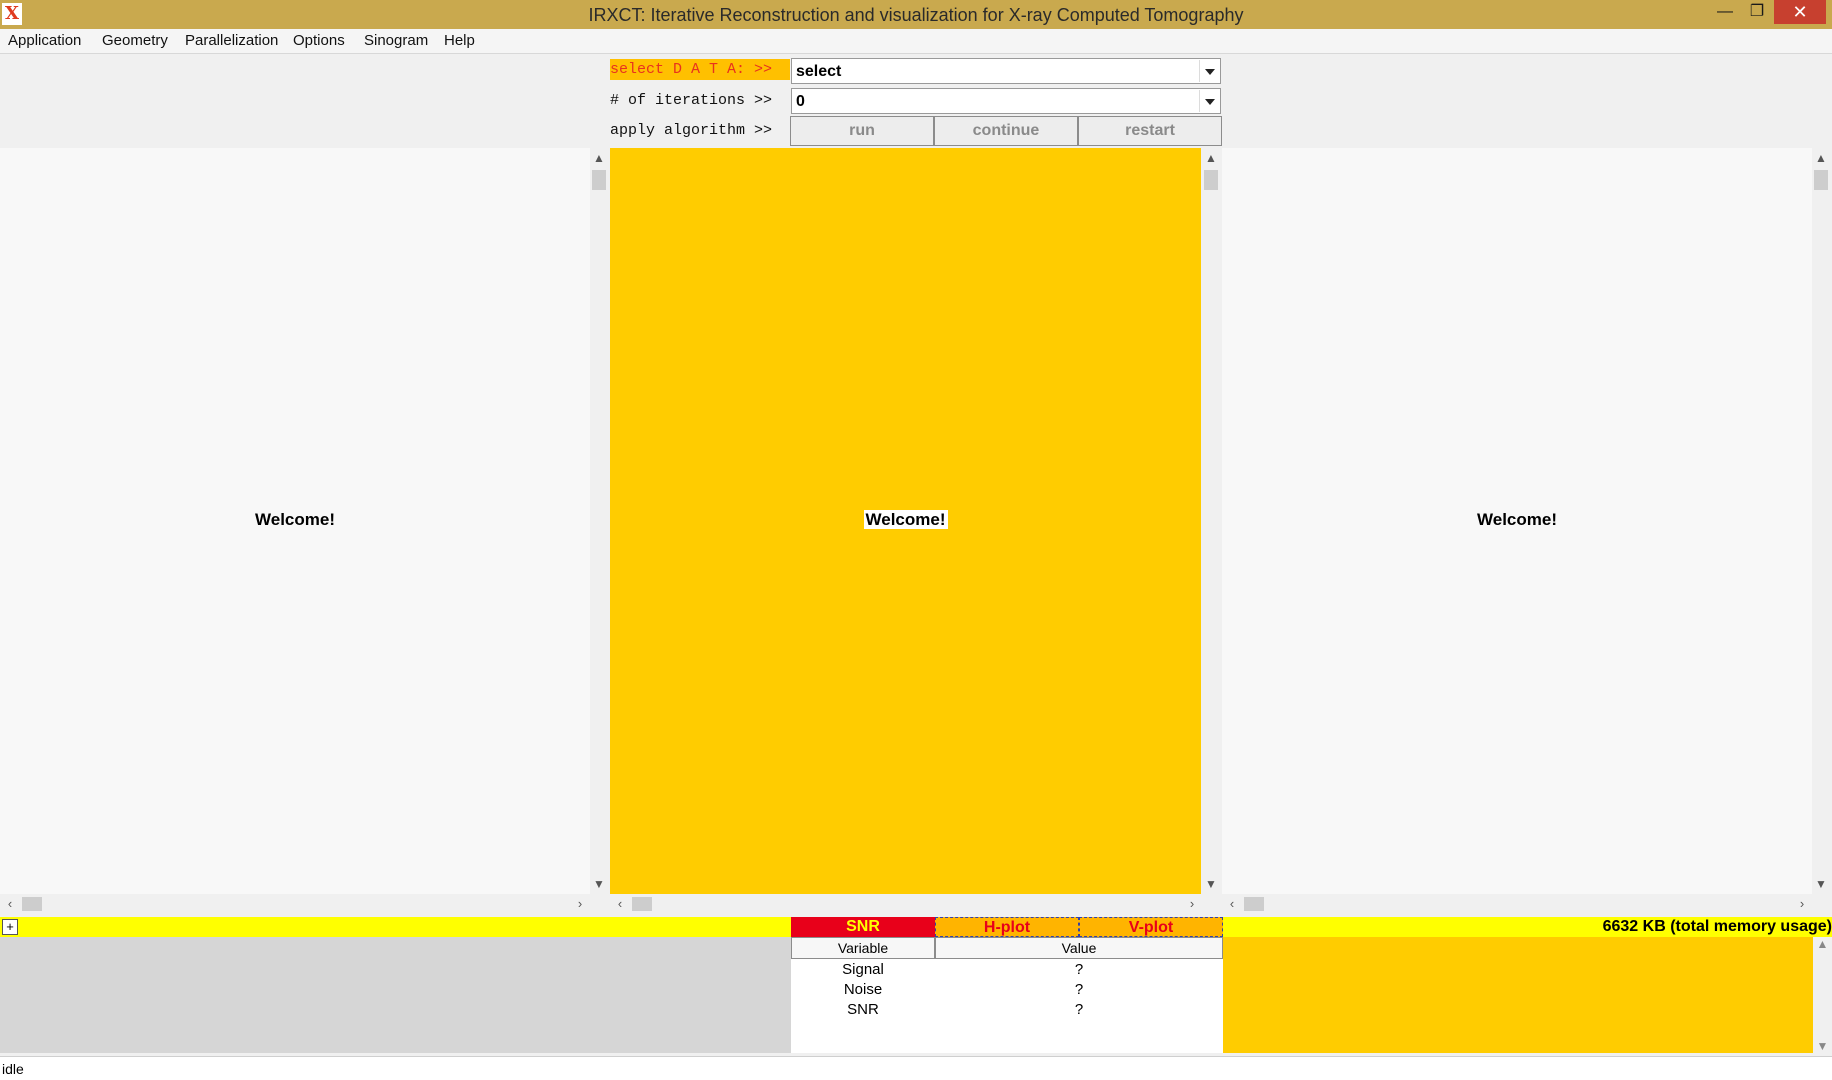  Describe the element at coordinates (863, 1009) in the screenshot. I see `table-cell-variable: SNR` at that location.